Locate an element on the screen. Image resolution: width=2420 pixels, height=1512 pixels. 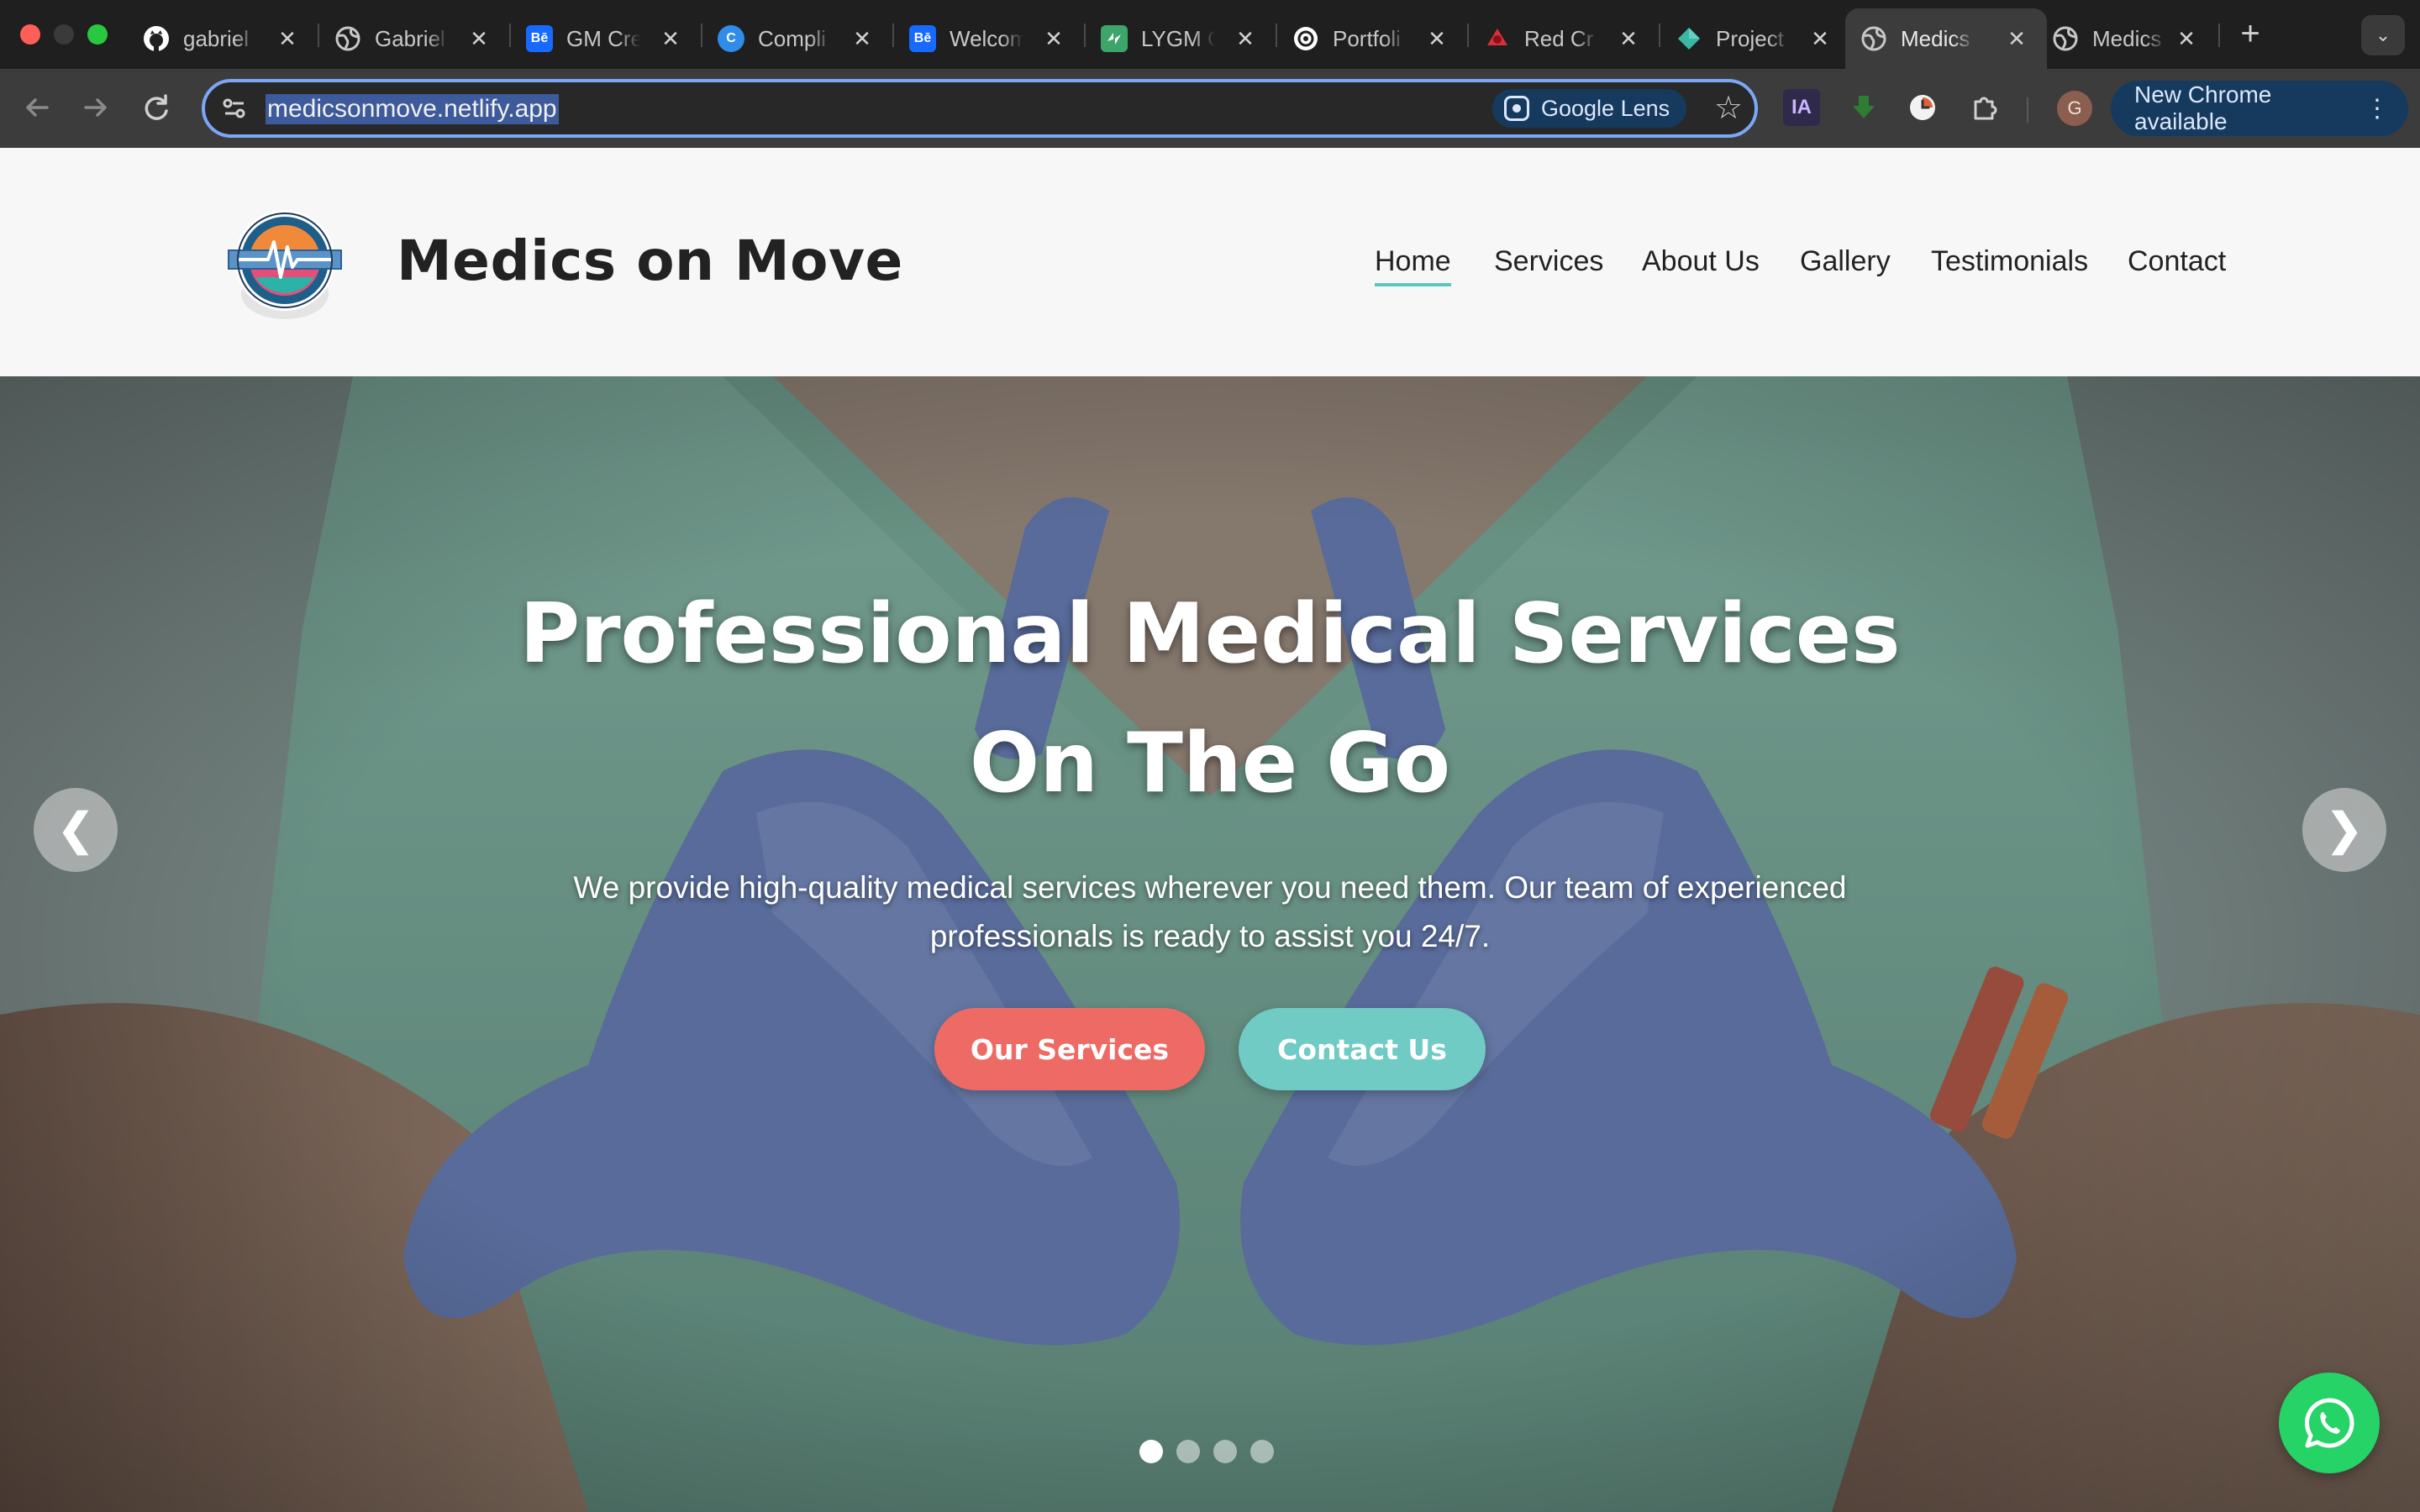
google-lens-button: Google Lens is located at coordinates (1589, 108).